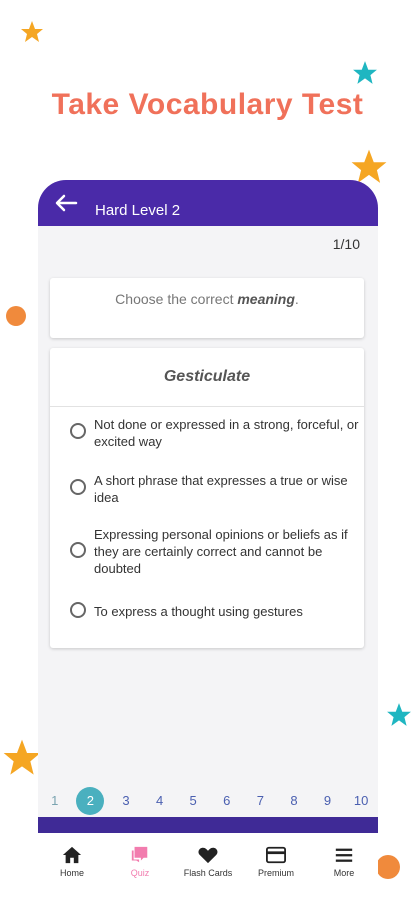 The height and width of the screenshot is (900, 415). Describe the element at coordinates (198, 611) in the screenshot. I see `option-text: To express a thought using gestures` at that location.